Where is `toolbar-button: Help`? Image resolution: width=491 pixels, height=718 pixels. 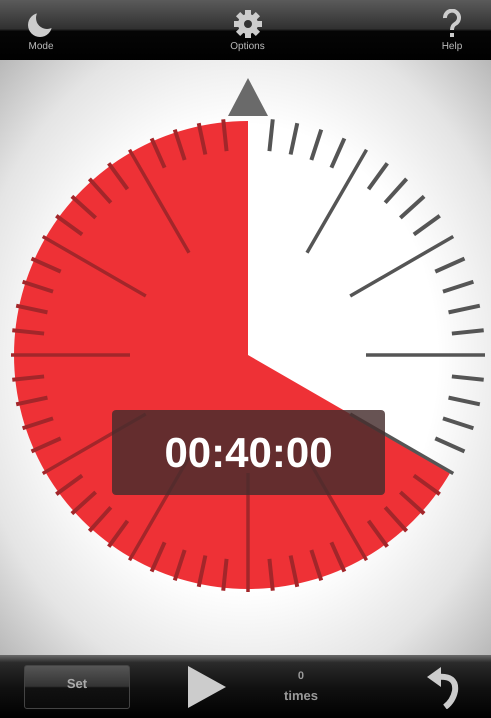 toolbar-button: Help is located at coordinates (452, 30).